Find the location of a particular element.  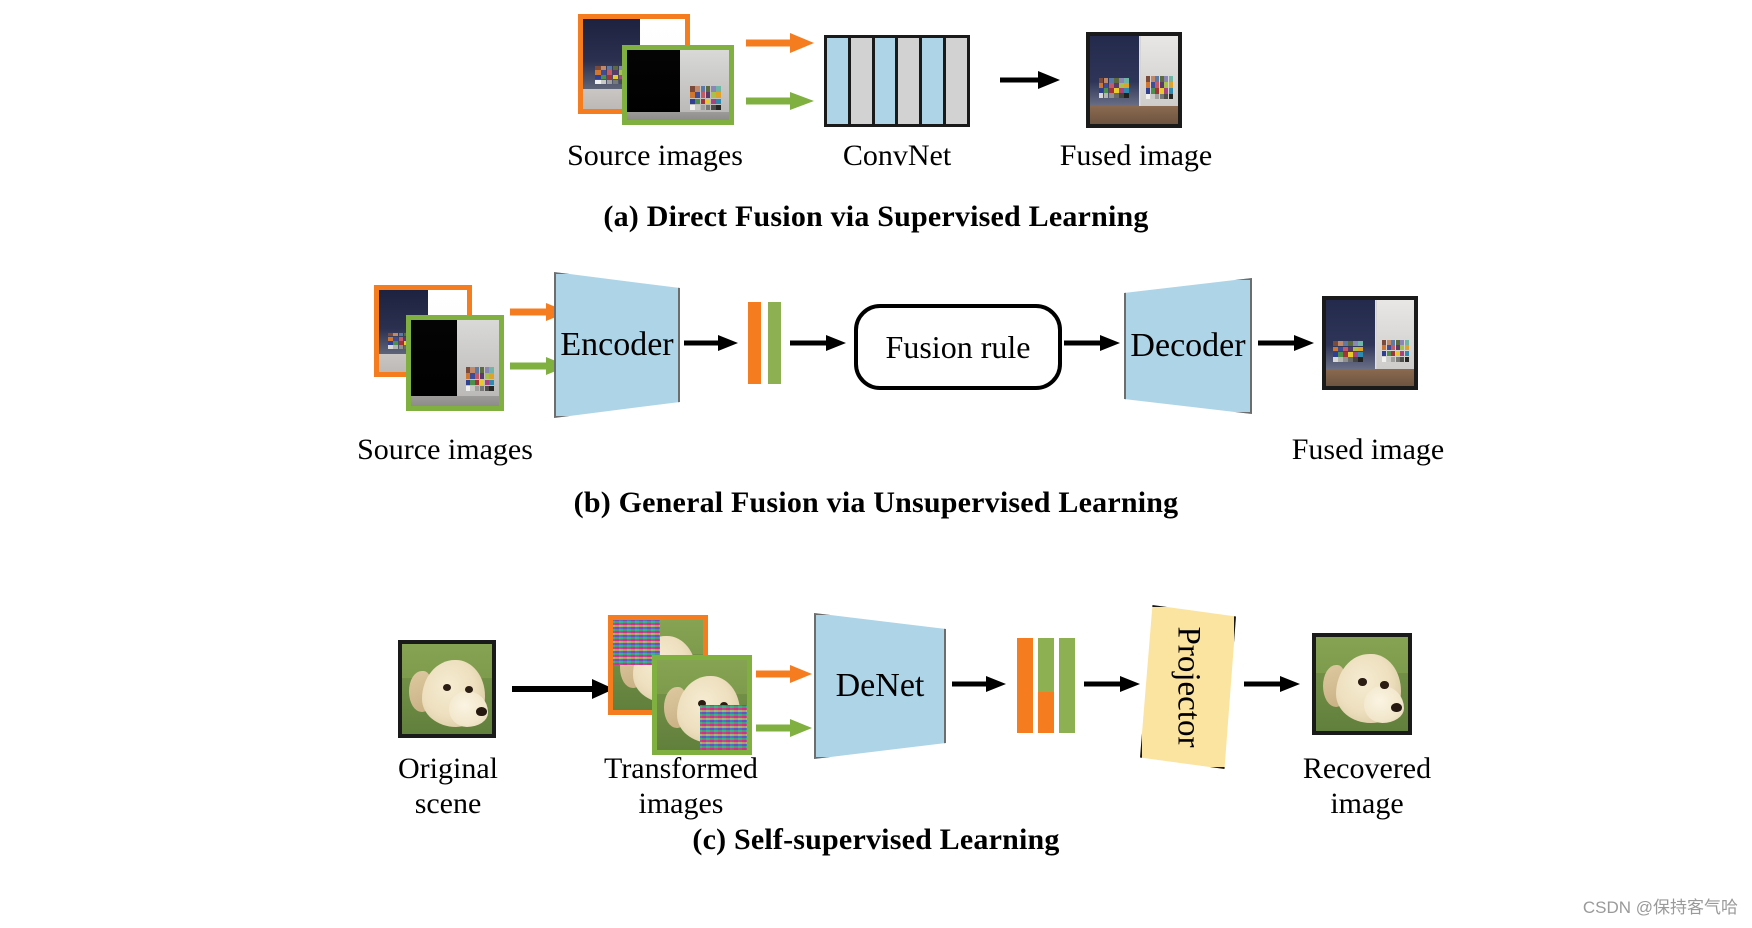

panel-c-green-over-orange-feature-bar is located at coordinates (1046, 685).